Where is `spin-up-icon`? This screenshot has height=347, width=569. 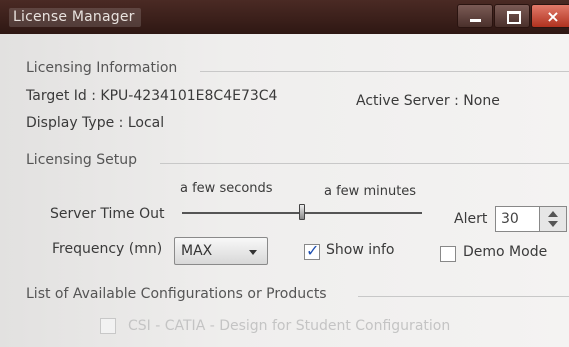
spin-up-icon is located at coordinates (553, 214).